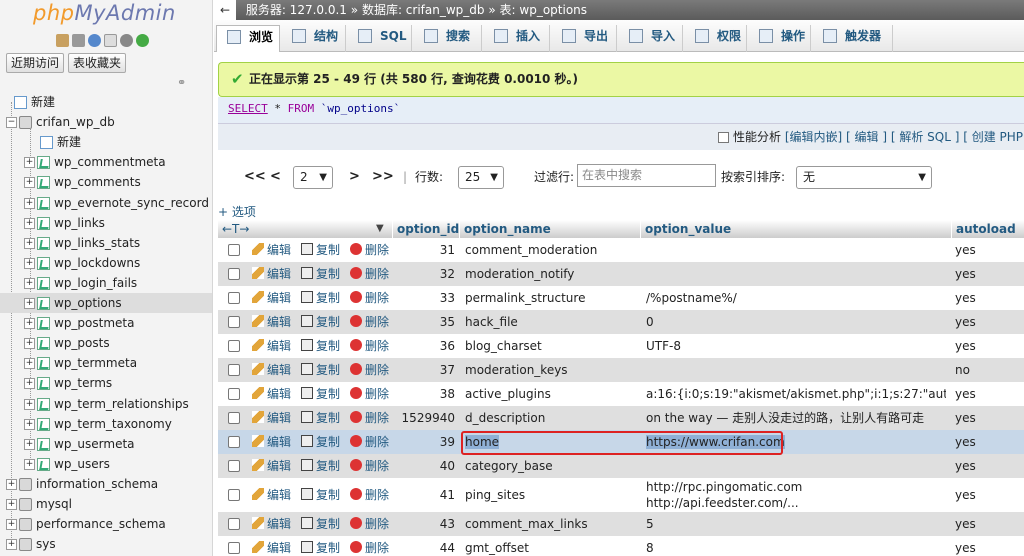 The image size is (1024, 556). I want to click on breadcrumb-server: 服务器: 127.0.0.1, so click(296, 10).